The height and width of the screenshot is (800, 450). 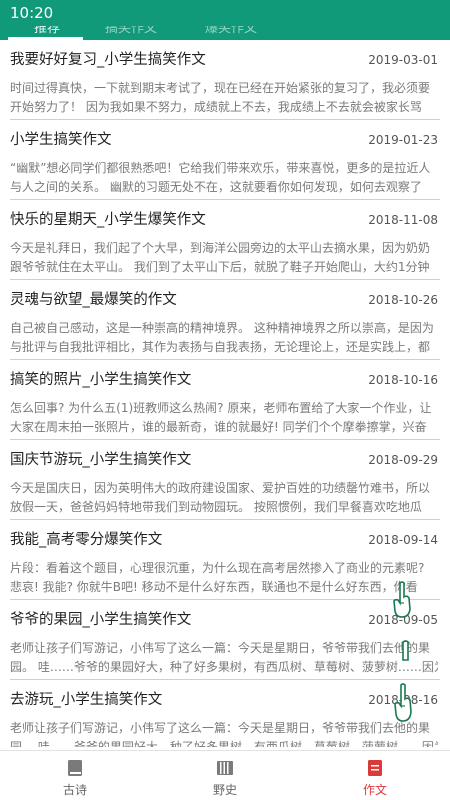 What do you see at coordinates (225, 768) in the screenshot?
I see `scroll-icon` at bounding box center [225, 768].